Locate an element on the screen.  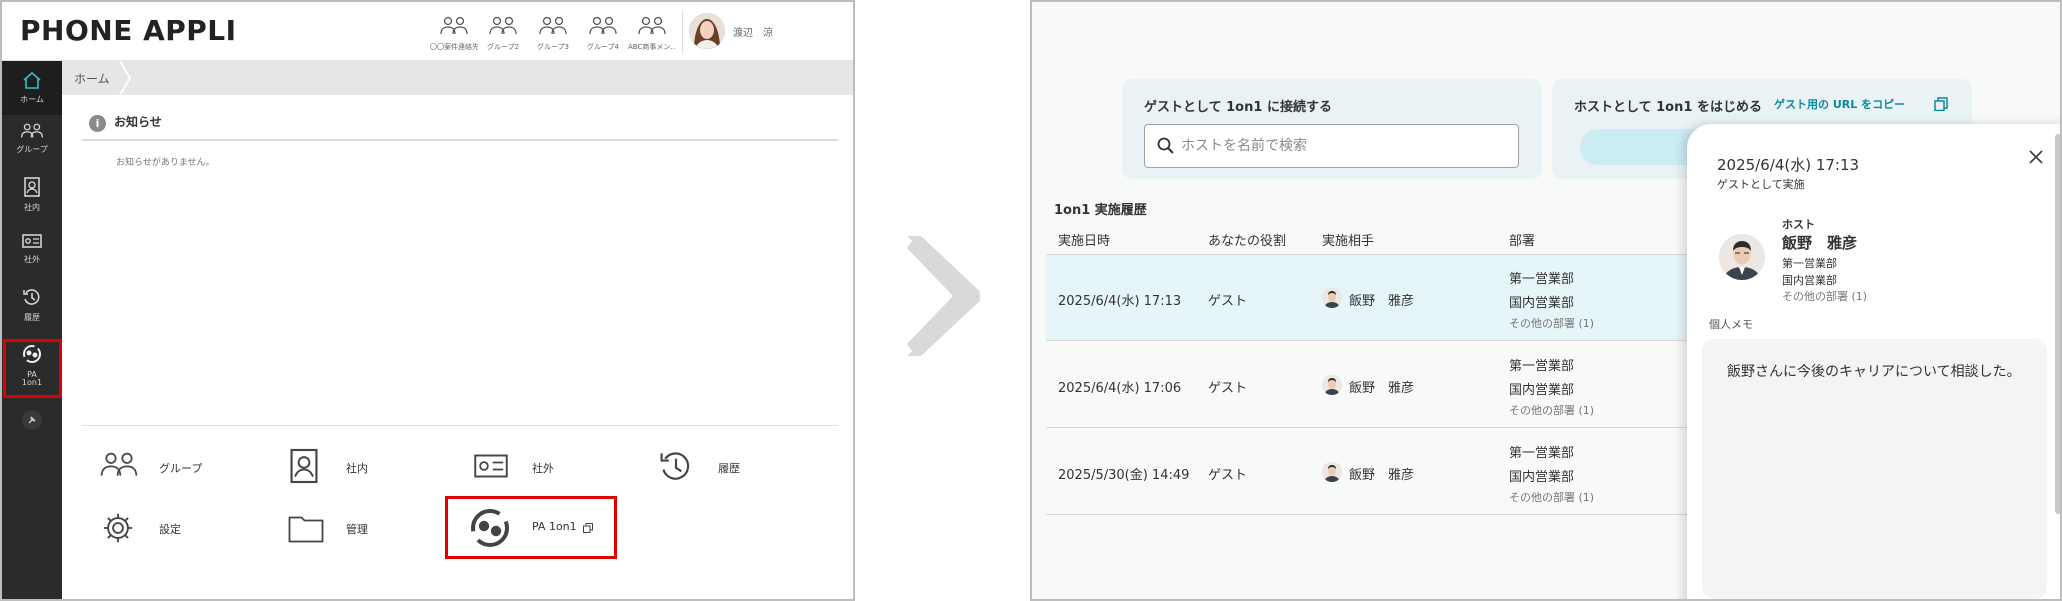
tiles-divider is located at coordinates (460, 425).